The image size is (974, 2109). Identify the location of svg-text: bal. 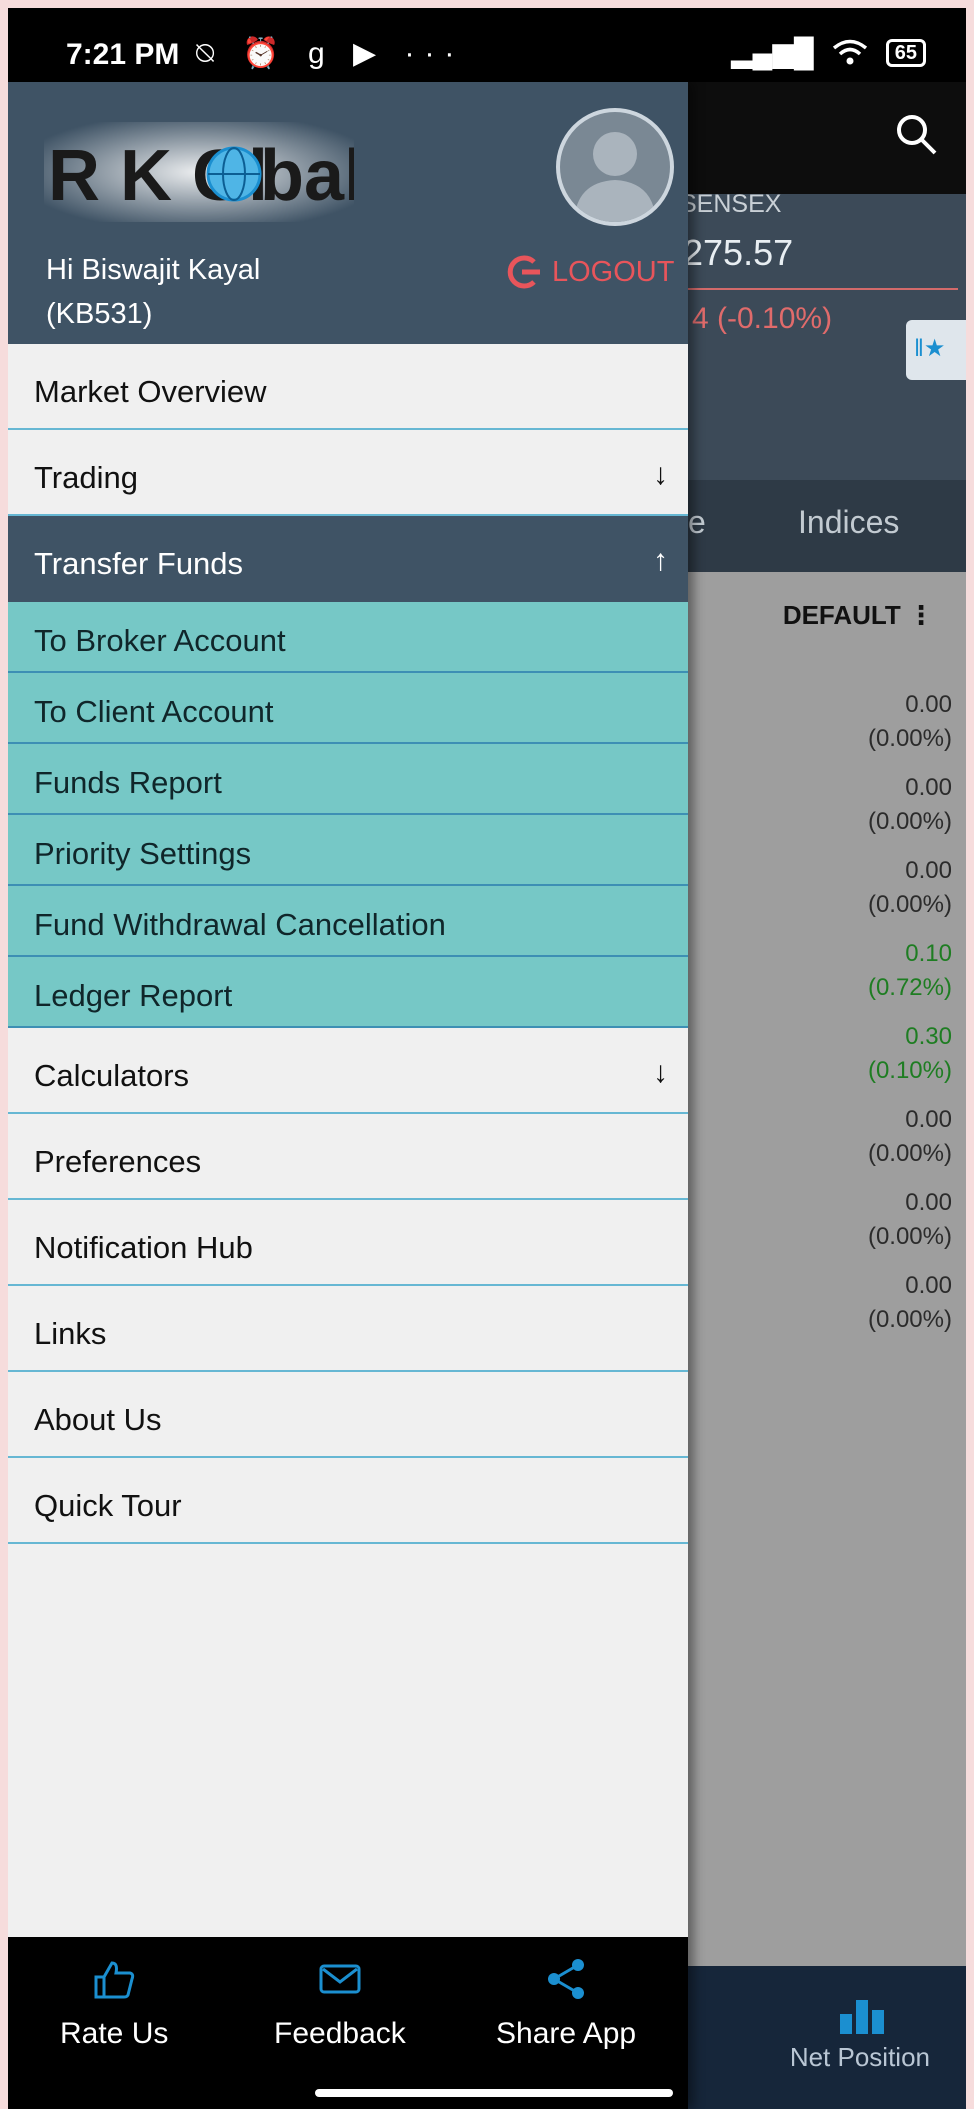
(307, 176).